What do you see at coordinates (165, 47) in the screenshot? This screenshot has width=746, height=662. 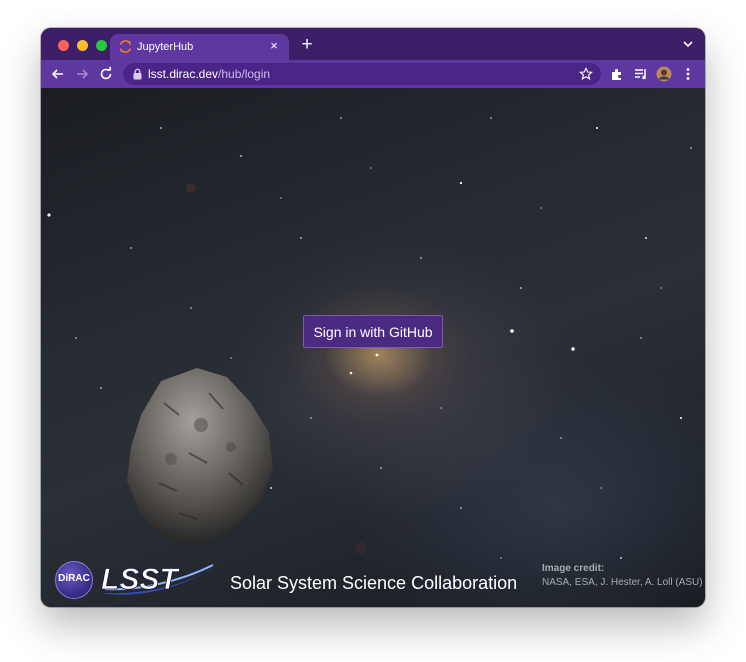 I see `tab-title: JupyterHub` at bounding box center [165, 47].